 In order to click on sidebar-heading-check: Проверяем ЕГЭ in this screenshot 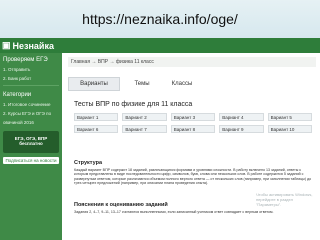, I will do `click(25, 60)`.